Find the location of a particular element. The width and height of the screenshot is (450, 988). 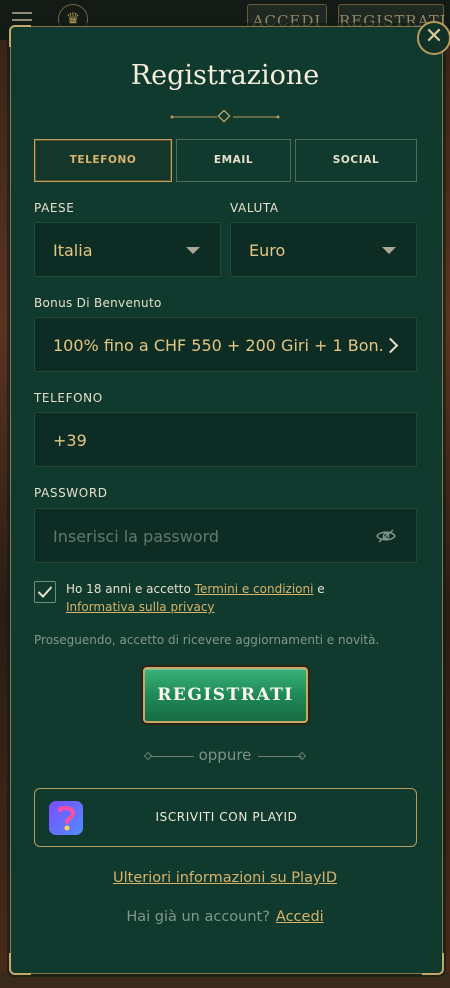

have-account-text: Hai già un account? is located at coordinates (198, 917).